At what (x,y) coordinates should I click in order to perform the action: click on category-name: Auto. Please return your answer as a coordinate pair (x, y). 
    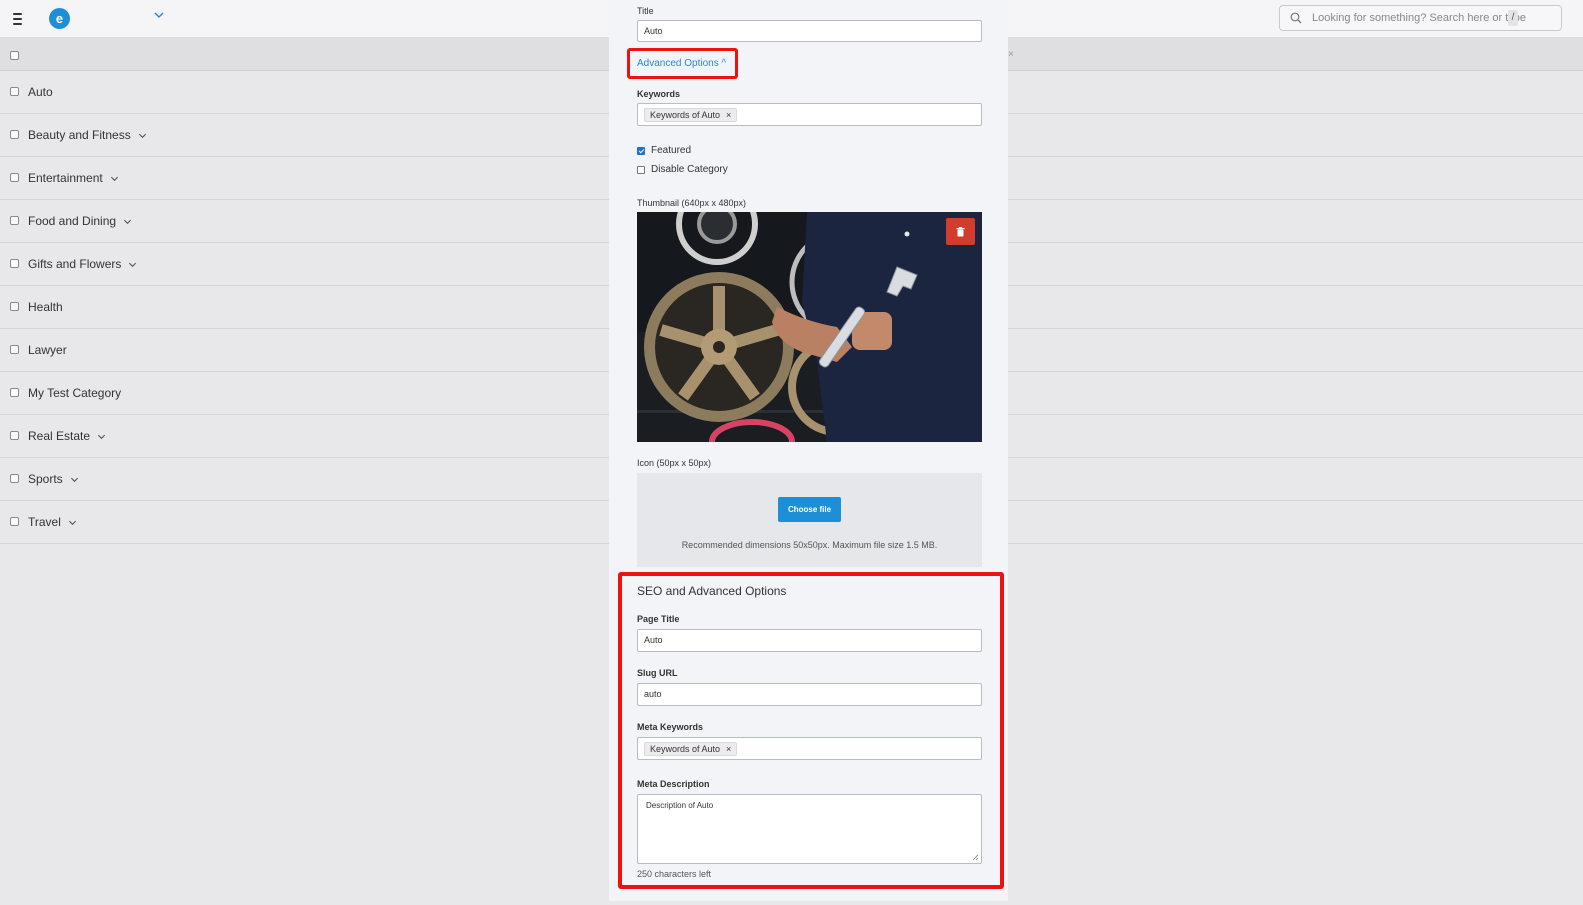
    Looking at the image, I should click on (40, 92).